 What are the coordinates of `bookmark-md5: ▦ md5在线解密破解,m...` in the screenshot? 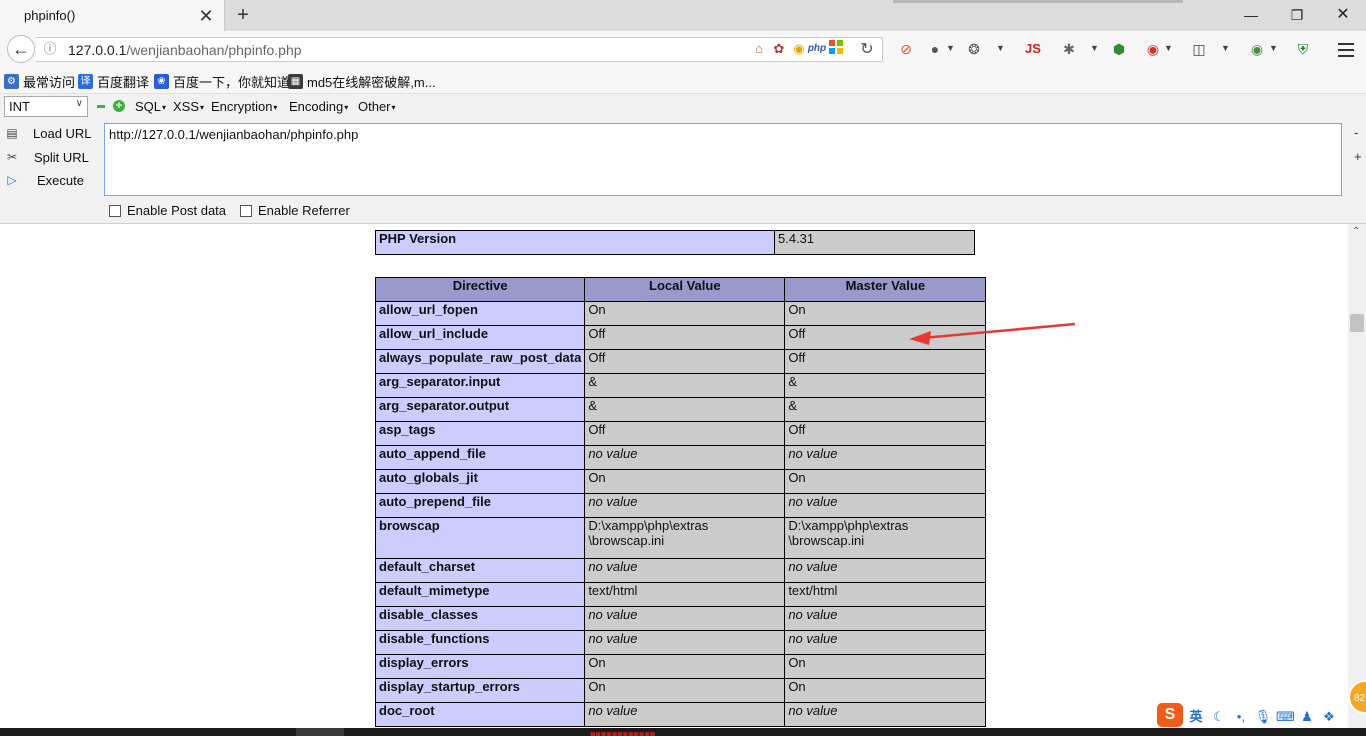 It's located at (362, 81).